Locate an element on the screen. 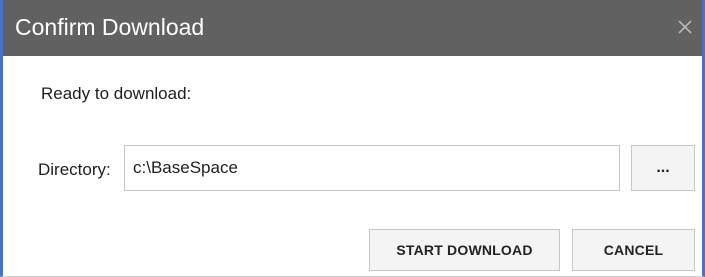 The image size is (705, 277). ready-message: Ready to download: is located at coordinates (116, 93).